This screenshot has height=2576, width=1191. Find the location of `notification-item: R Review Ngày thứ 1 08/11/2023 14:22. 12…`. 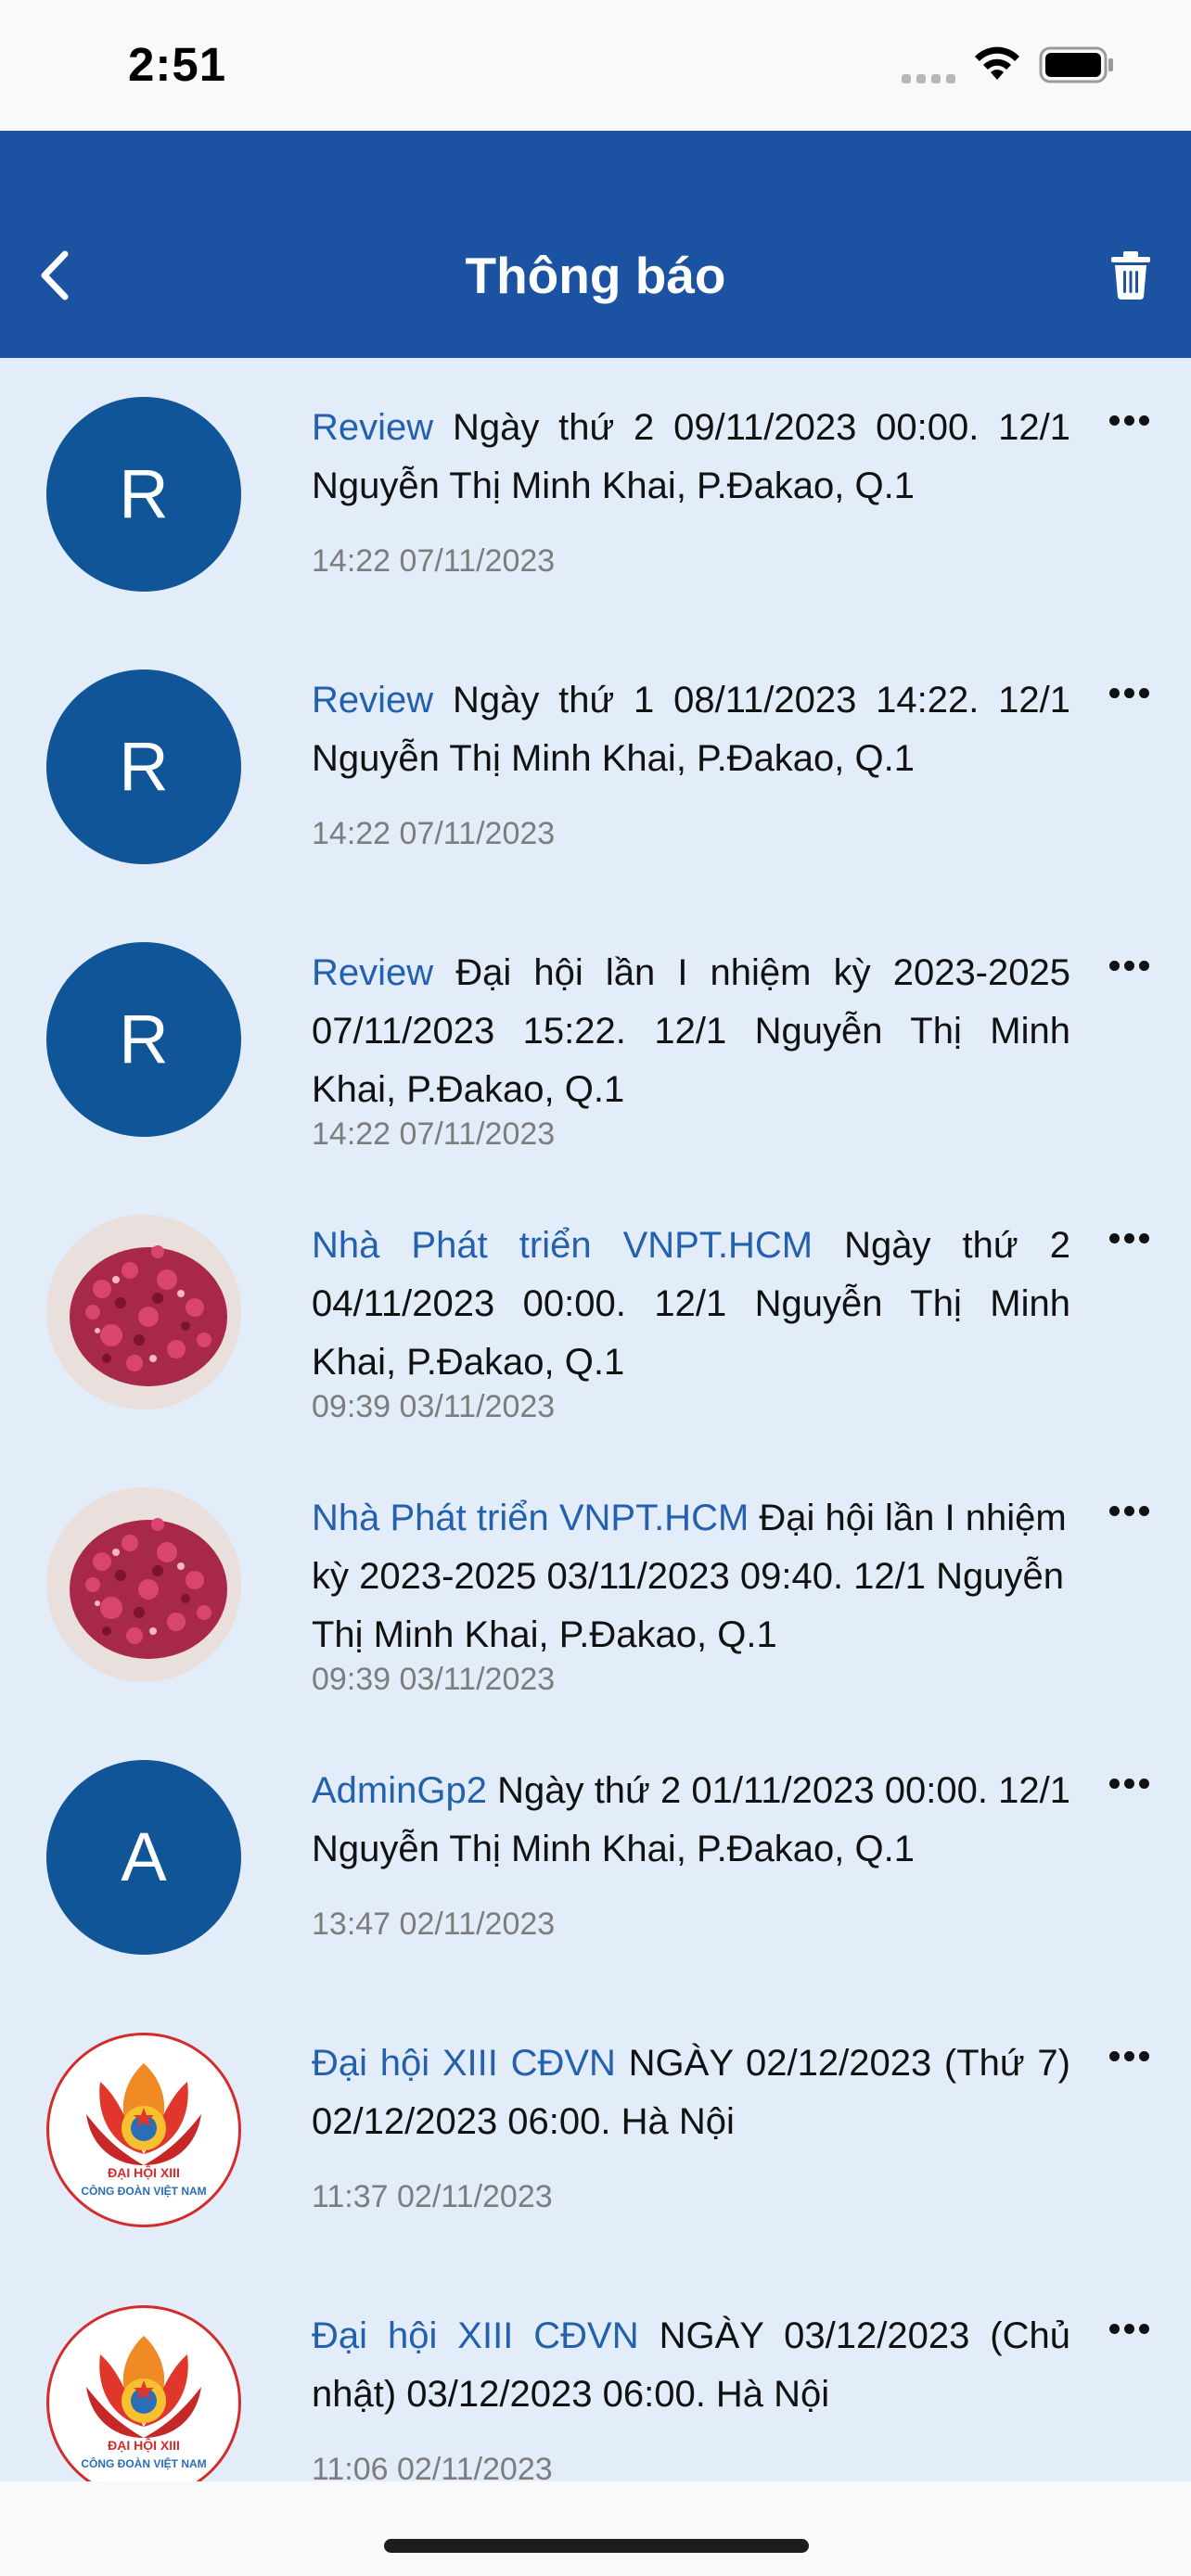

notification-item: R Review Ngày thứ 1 08/11/2023 14:22. 12… is located at coordinates (595, 767).